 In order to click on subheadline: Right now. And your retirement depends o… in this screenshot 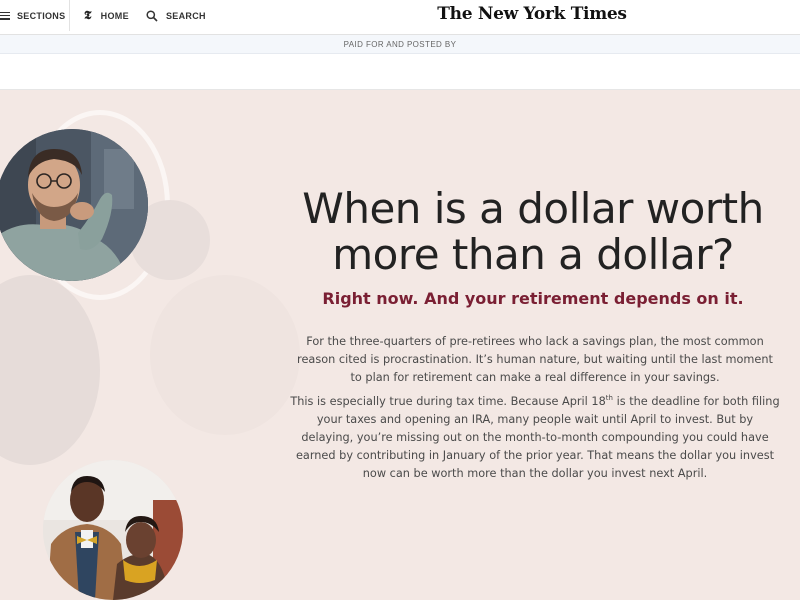, I will do `click(533, 298)`.